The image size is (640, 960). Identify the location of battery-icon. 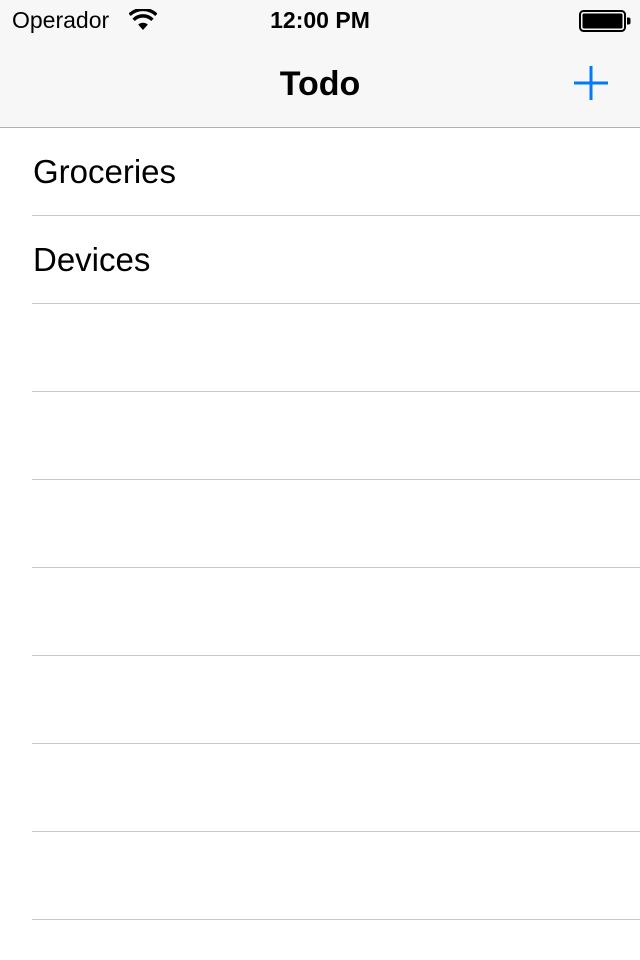
(605, 21).